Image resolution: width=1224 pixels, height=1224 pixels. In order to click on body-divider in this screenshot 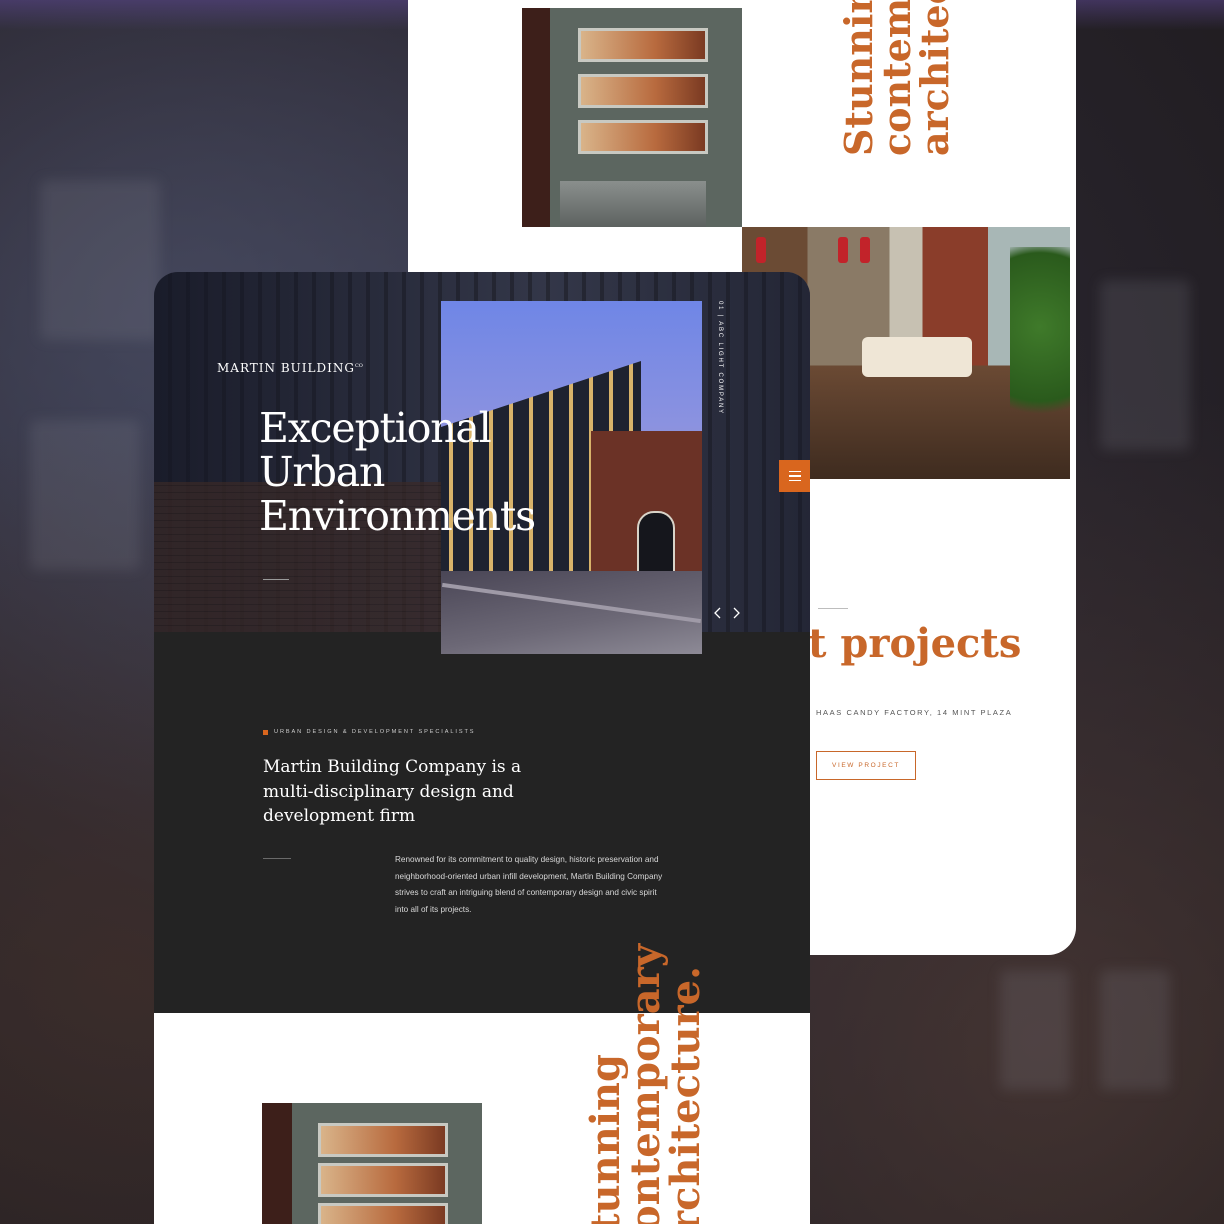, I will do `click(277, 858)`.